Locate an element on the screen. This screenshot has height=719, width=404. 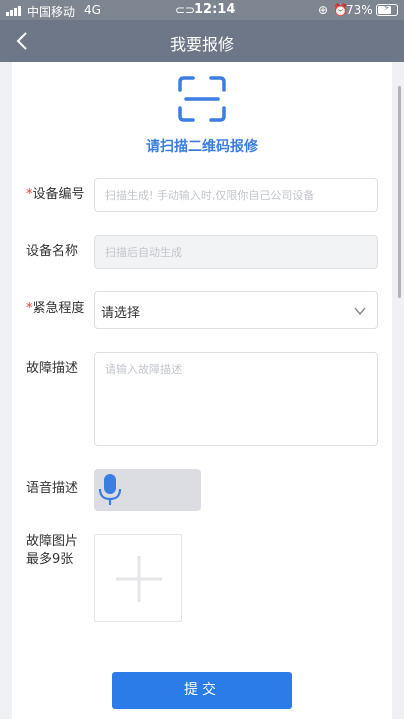
urgency-label: *紧急程度 is located at coordinates (55, 309).